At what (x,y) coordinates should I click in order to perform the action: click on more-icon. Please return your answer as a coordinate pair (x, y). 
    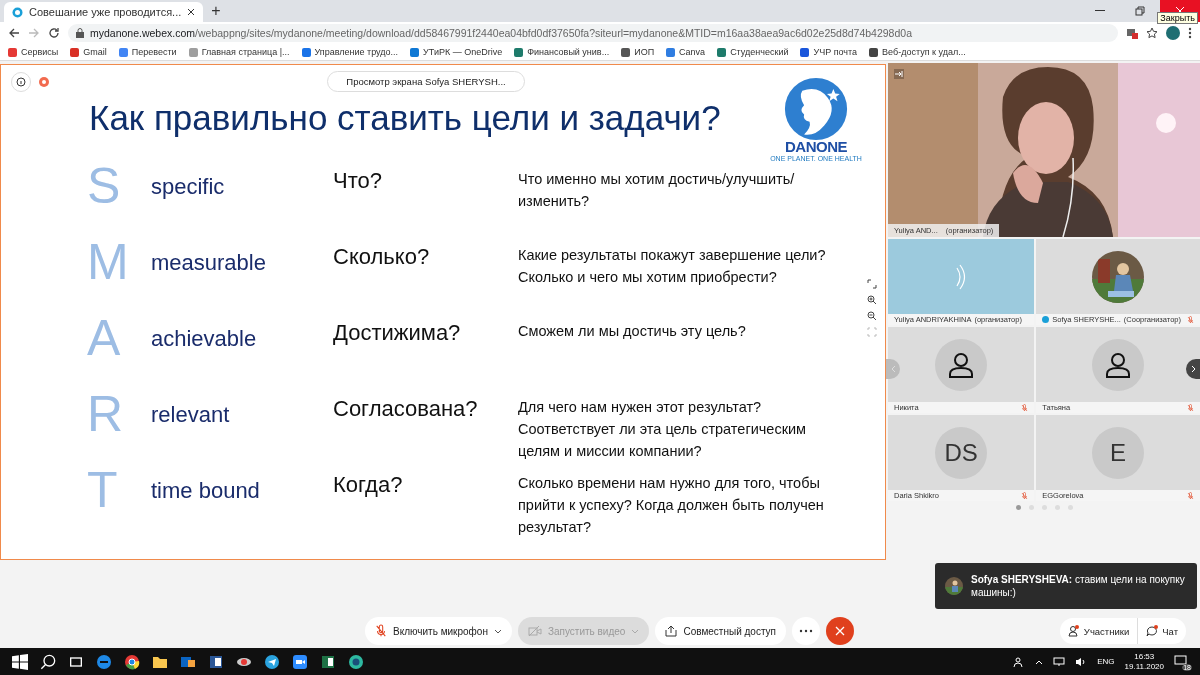
    Looking at the image, I should click on (806, 631).